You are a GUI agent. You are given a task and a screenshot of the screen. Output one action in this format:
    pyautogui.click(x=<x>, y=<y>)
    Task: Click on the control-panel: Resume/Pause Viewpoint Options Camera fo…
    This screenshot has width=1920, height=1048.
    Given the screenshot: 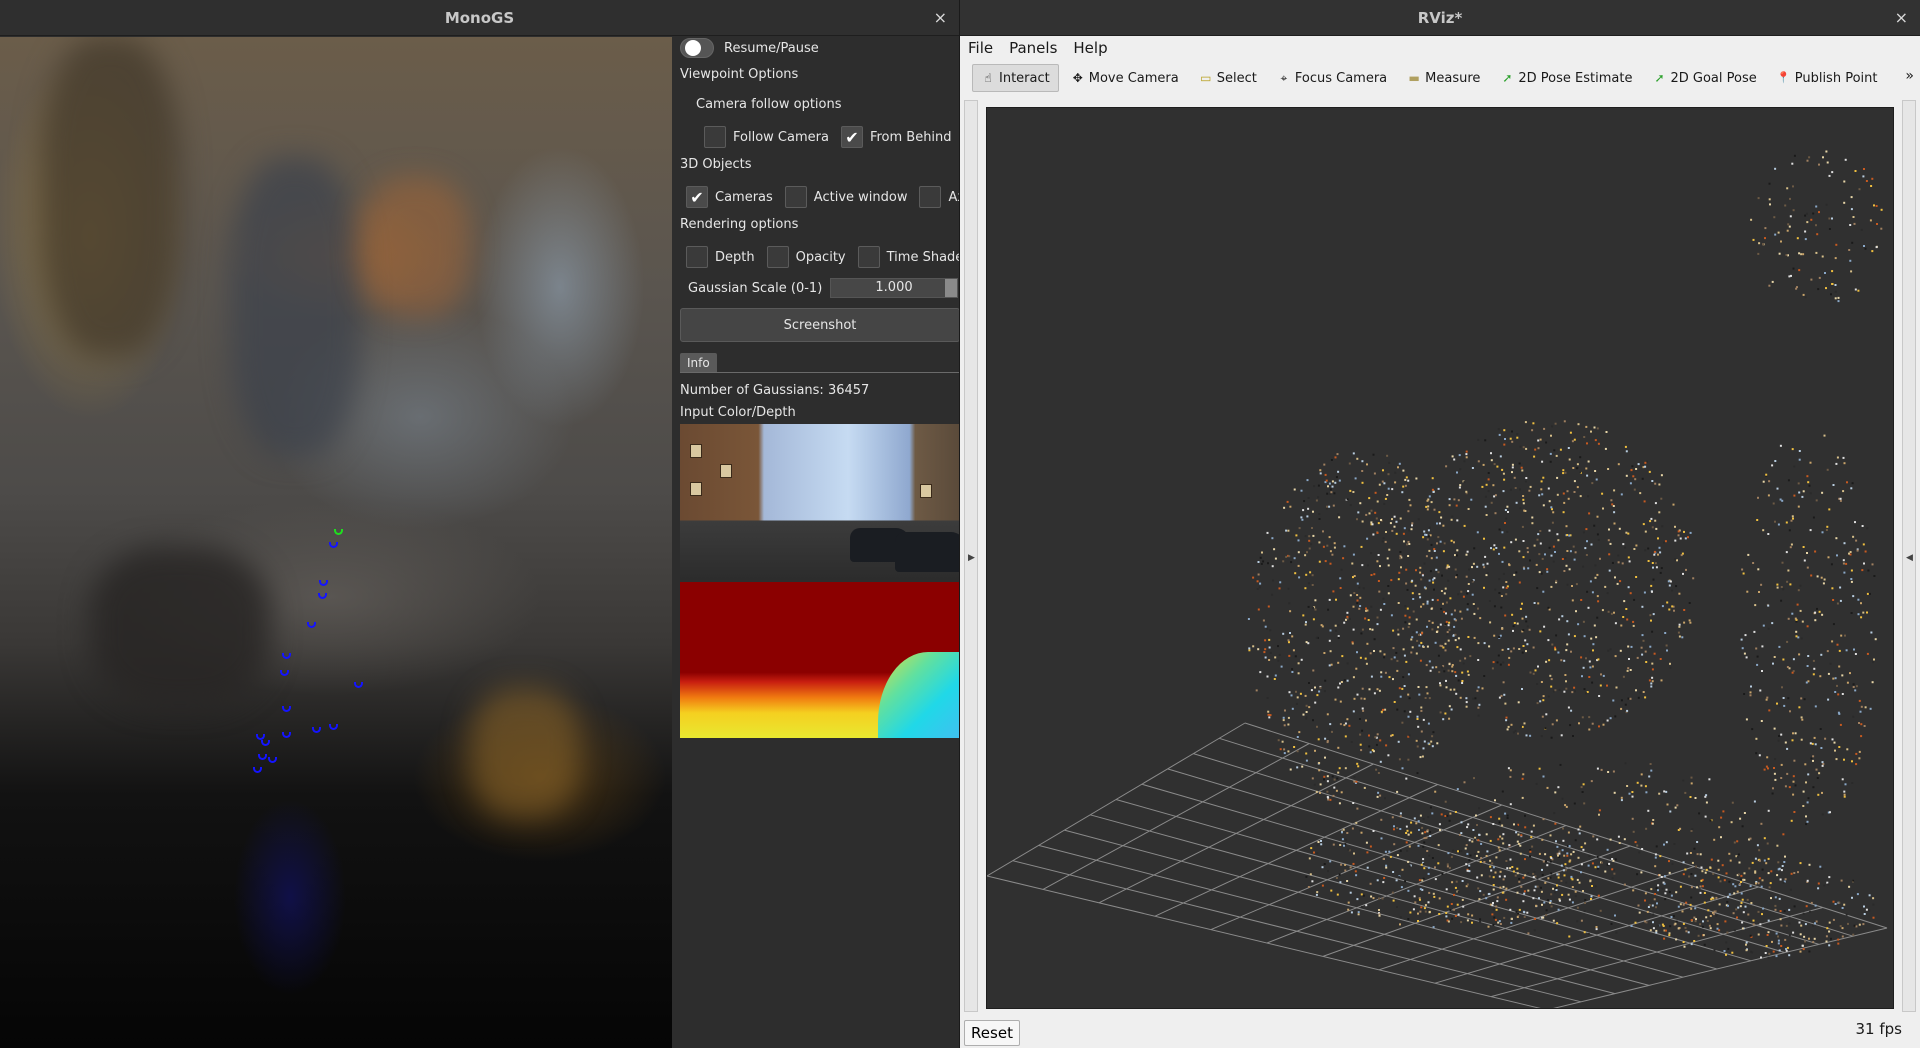 What is the action you would take?
    pyautogui.click(x=815, y=542)
    